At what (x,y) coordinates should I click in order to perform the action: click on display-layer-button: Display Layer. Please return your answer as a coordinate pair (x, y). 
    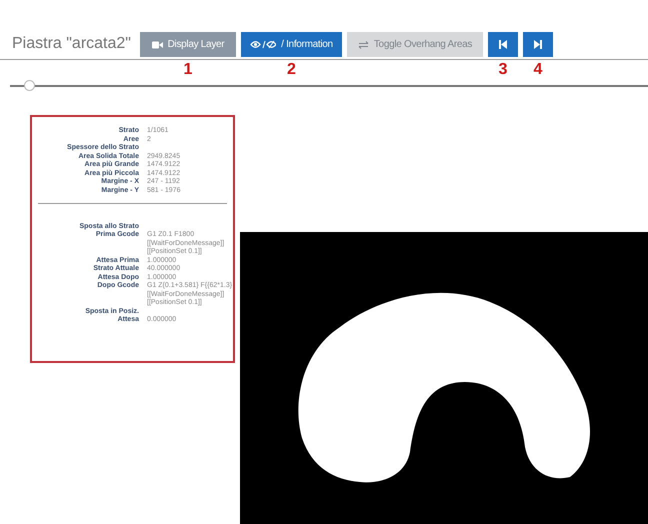
    Looking at the image, I should click on (188, 44).